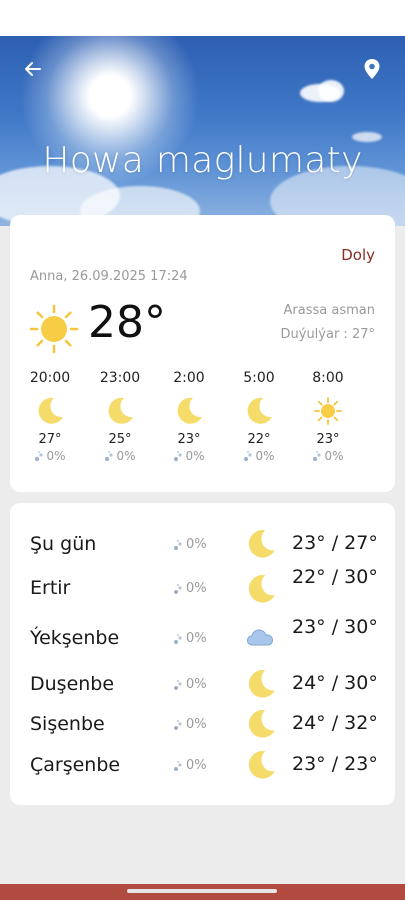  Describe the element at coordinates (63, 544) in the screenshot. I see `day-name: Şu gün` at that location.